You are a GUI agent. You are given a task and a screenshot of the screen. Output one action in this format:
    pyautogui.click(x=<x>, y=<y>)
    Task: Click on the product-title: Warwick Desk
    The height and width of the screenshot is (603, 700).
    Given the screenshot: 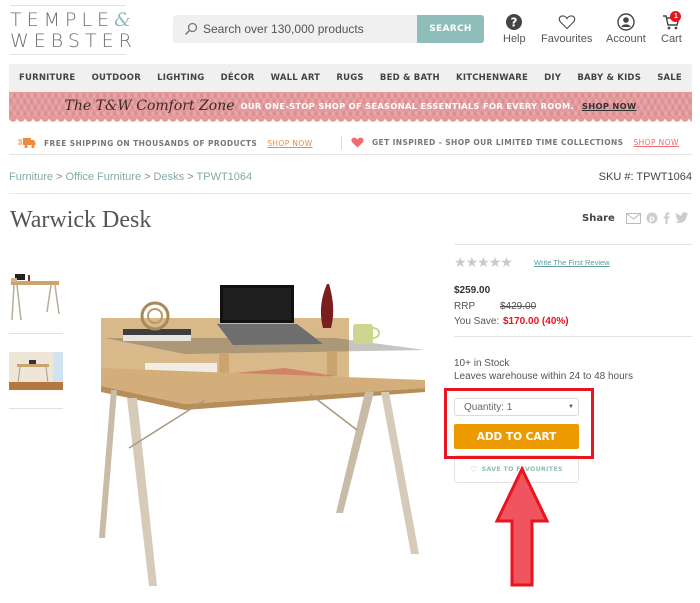 What is the action you would take?
    pyautogui.click(x=81, y=220)
    